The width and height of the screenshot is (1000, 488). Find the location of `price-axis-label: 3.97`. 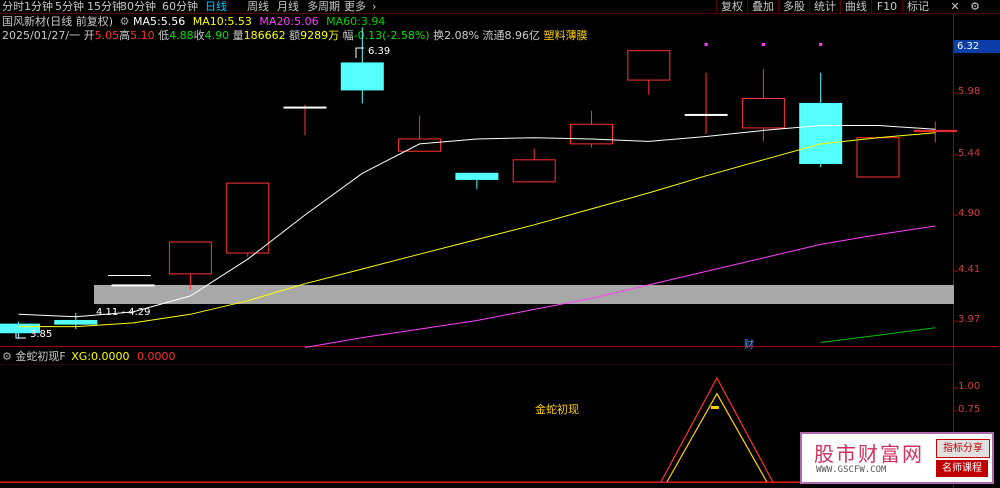

price-axis-label: 3.97 is located at coordinates (969, 319).